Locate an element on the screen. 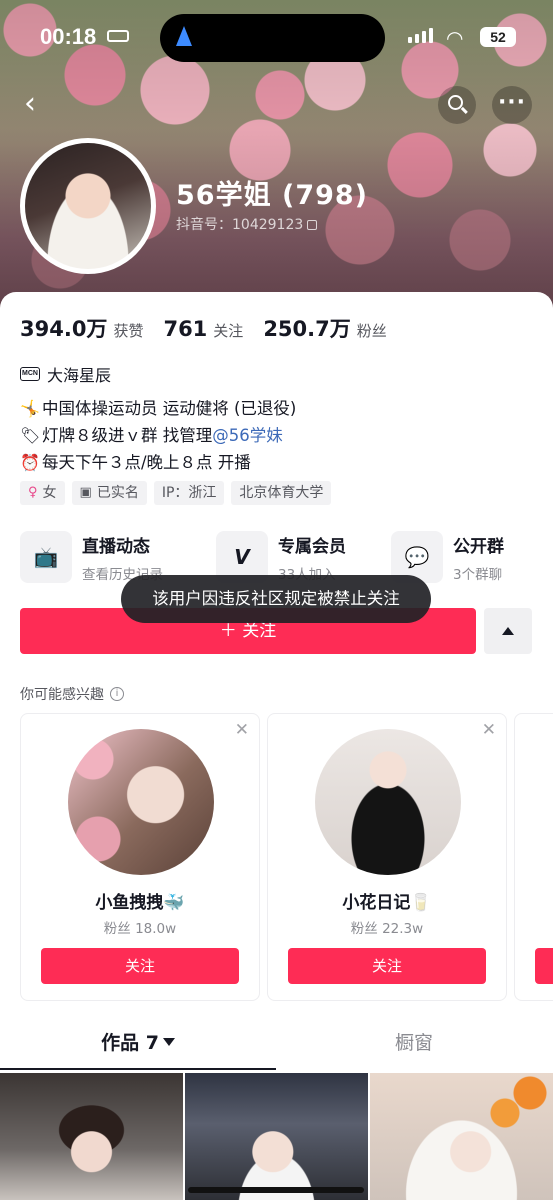  works-grid is located at coordinates (276, 1136).